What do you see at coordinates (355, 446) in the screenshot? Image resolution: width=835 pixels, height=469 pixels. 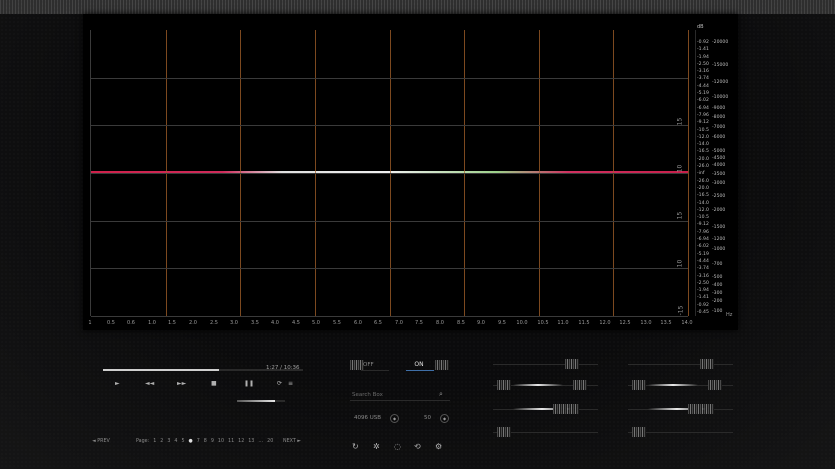 I see `refresh-icon: ↻` at bounding box center [355, 446].